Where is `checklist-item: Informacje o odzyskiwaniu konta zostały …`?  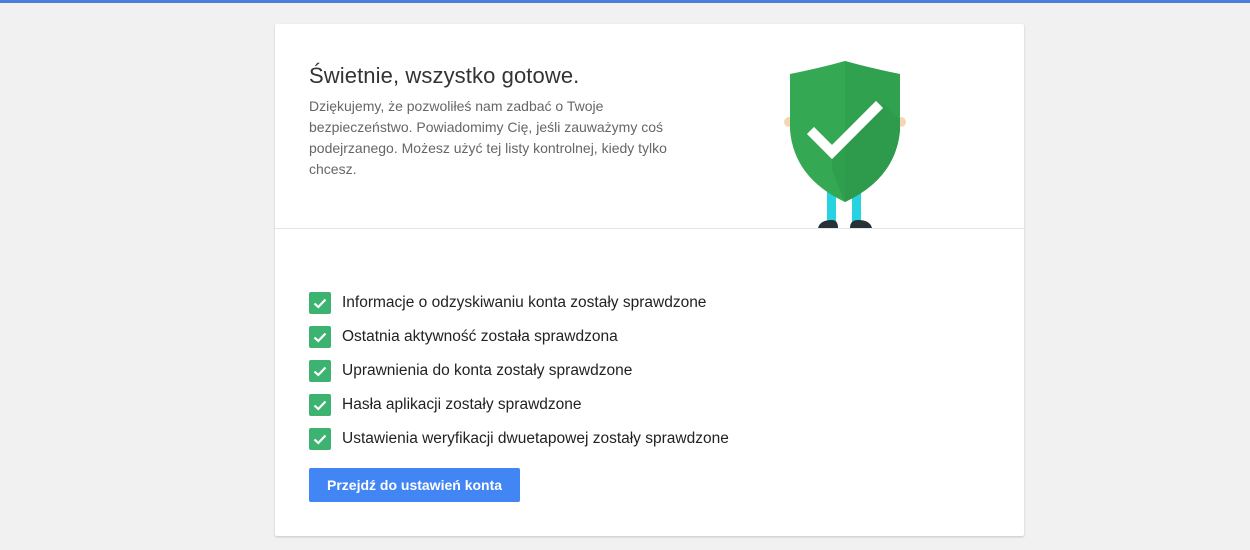
checklist-item: Informacje o odzyskiwaniu konta zostały … is located at coordinates (519, 303).